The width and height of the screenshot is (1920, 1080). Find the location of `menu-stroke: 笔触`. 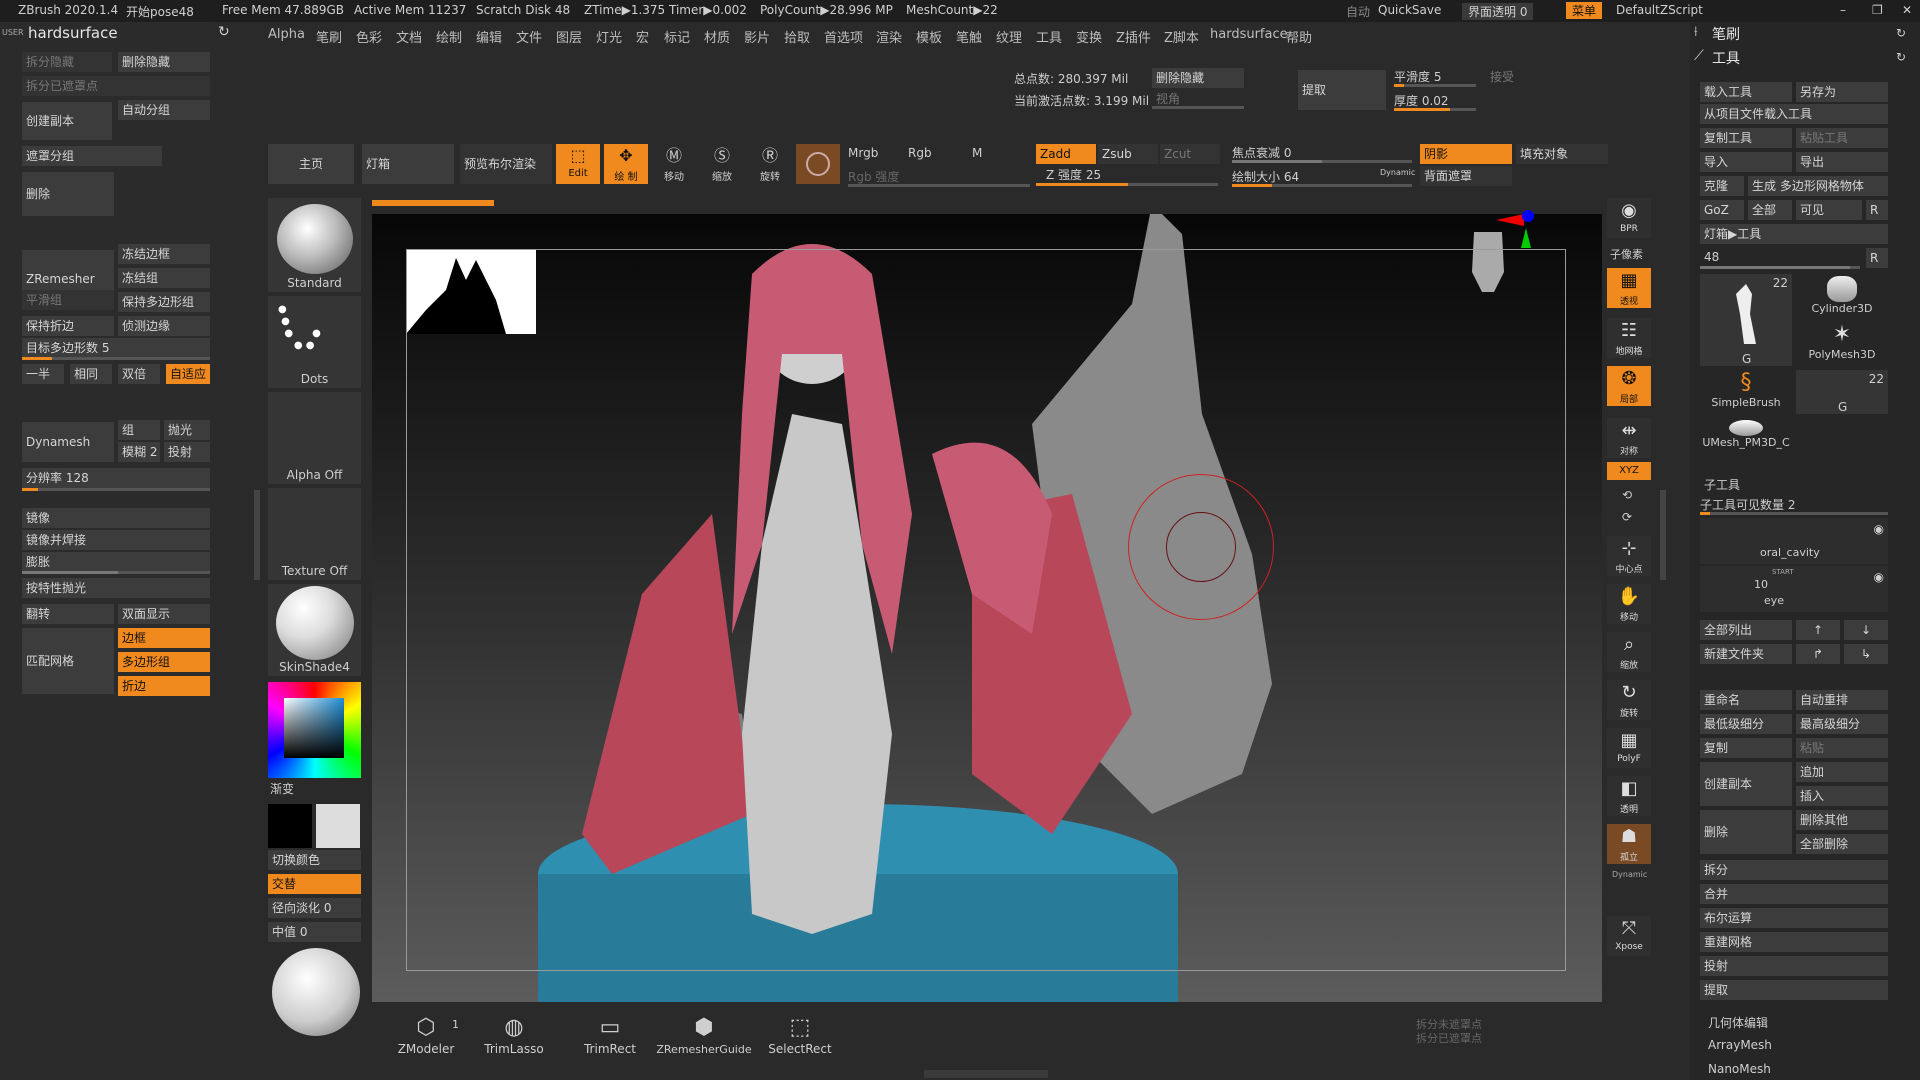

menu-stroke: 笔触 is located at coordinates (969, 36).